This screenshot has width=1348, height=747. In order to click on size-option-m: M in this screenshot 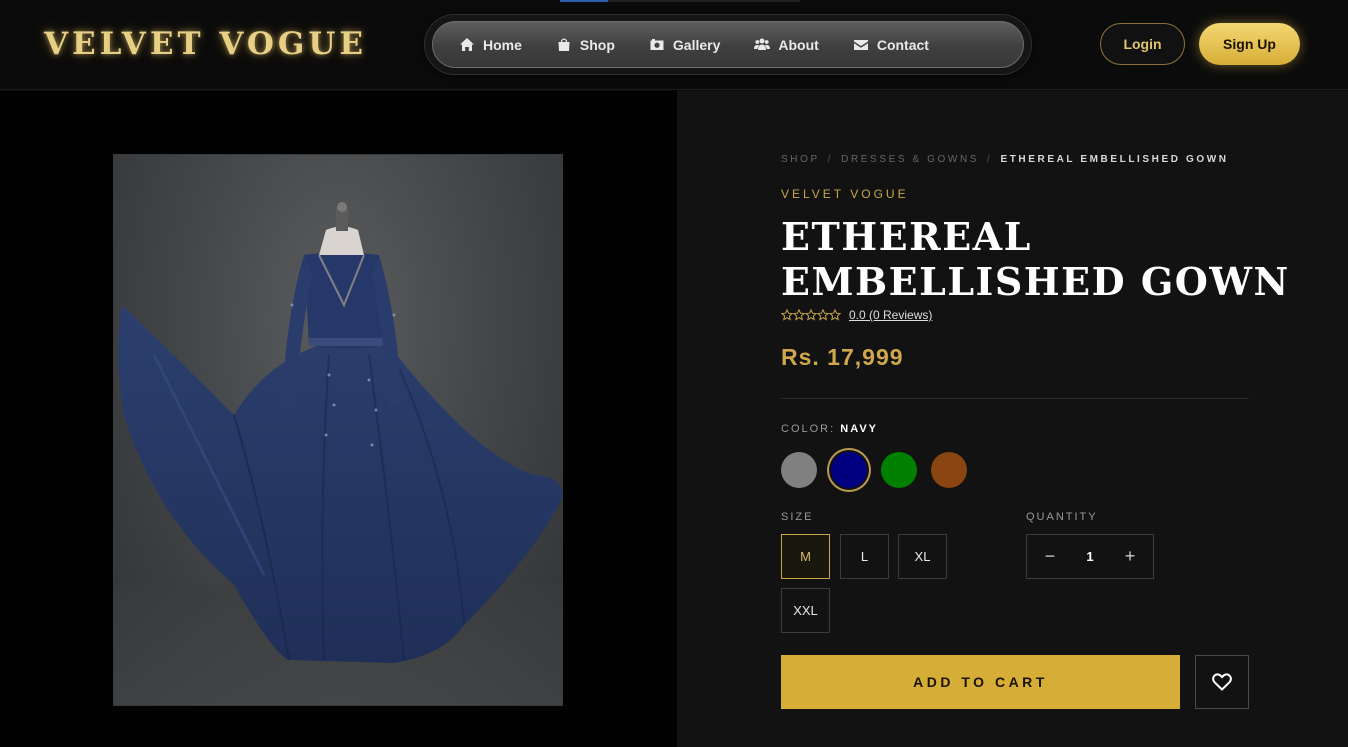, I will do `click(805, 556)`.